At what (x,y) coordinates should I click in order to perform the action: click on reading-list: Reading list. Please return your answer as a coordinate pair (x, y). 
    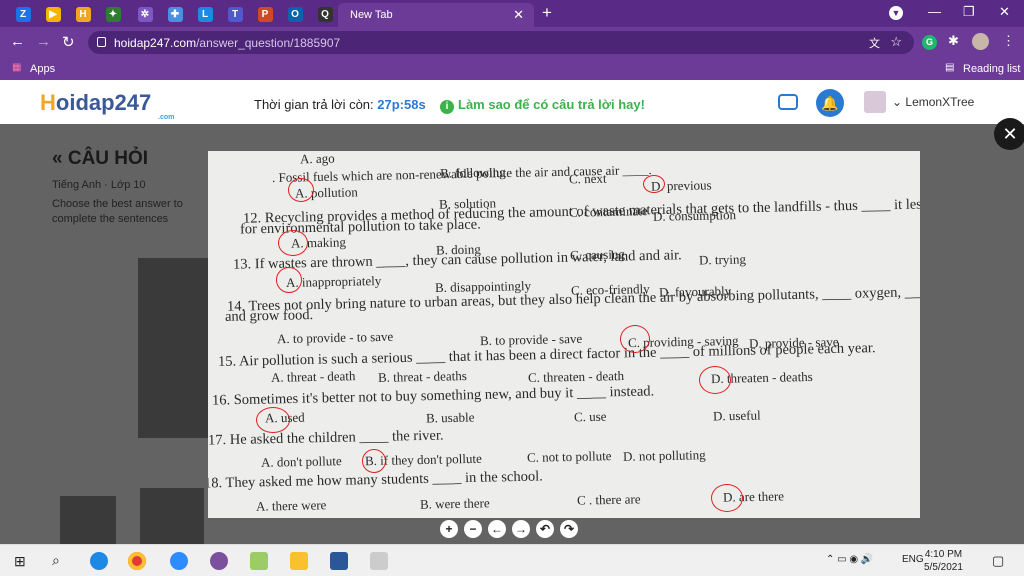
    Looking at the image, I should click on (991, 69).